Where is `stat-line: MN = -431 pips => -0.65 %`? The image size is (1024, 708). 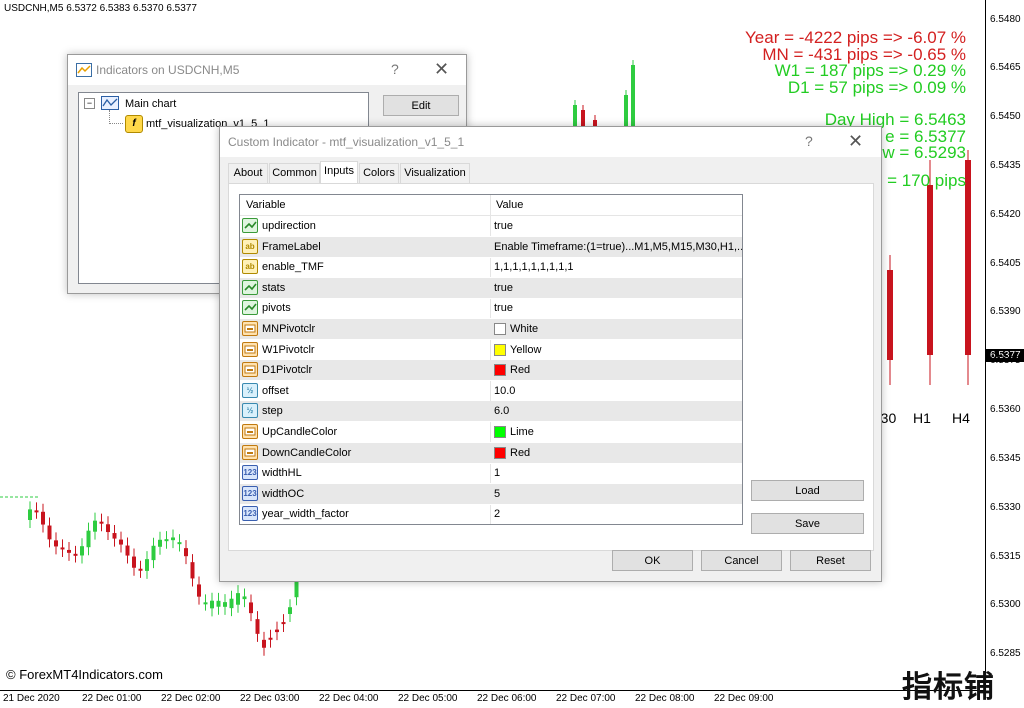
stat-line: MN = -431 pips => -0.65 % is located at coordinates (864, 54).